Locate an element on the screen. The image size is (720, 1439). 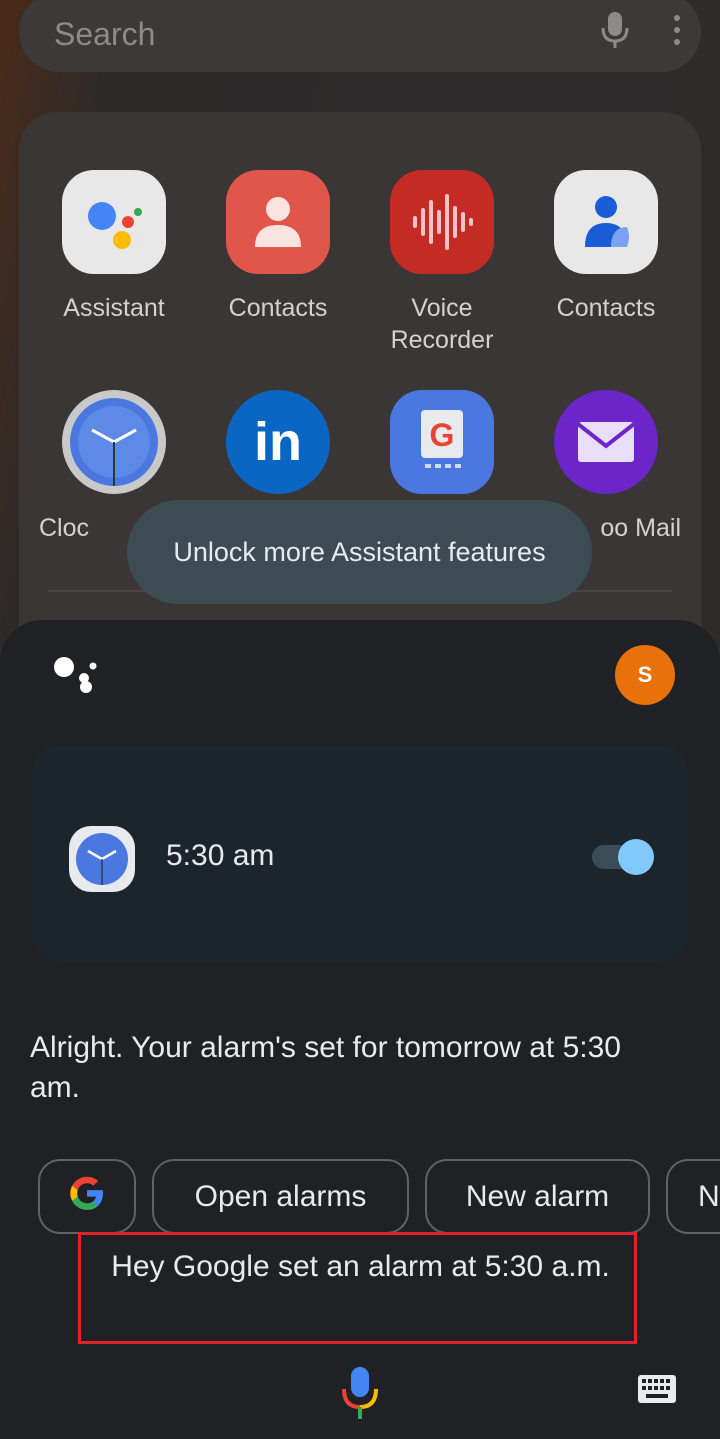
unlock-features-tooltip: Unlock more Assistant features is located at coordinates (359, 552).